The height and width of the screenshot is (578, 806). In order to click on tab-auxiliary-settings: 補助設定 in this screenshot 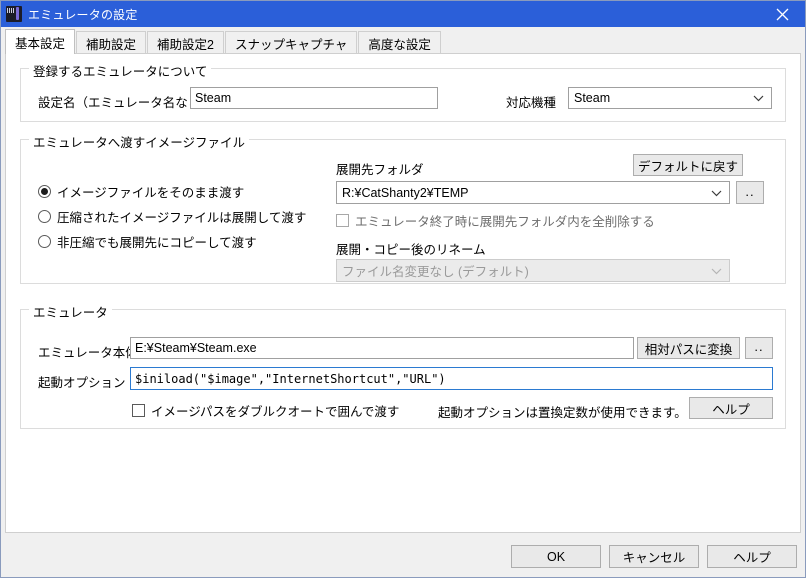, I will do `click(111, 42)`.